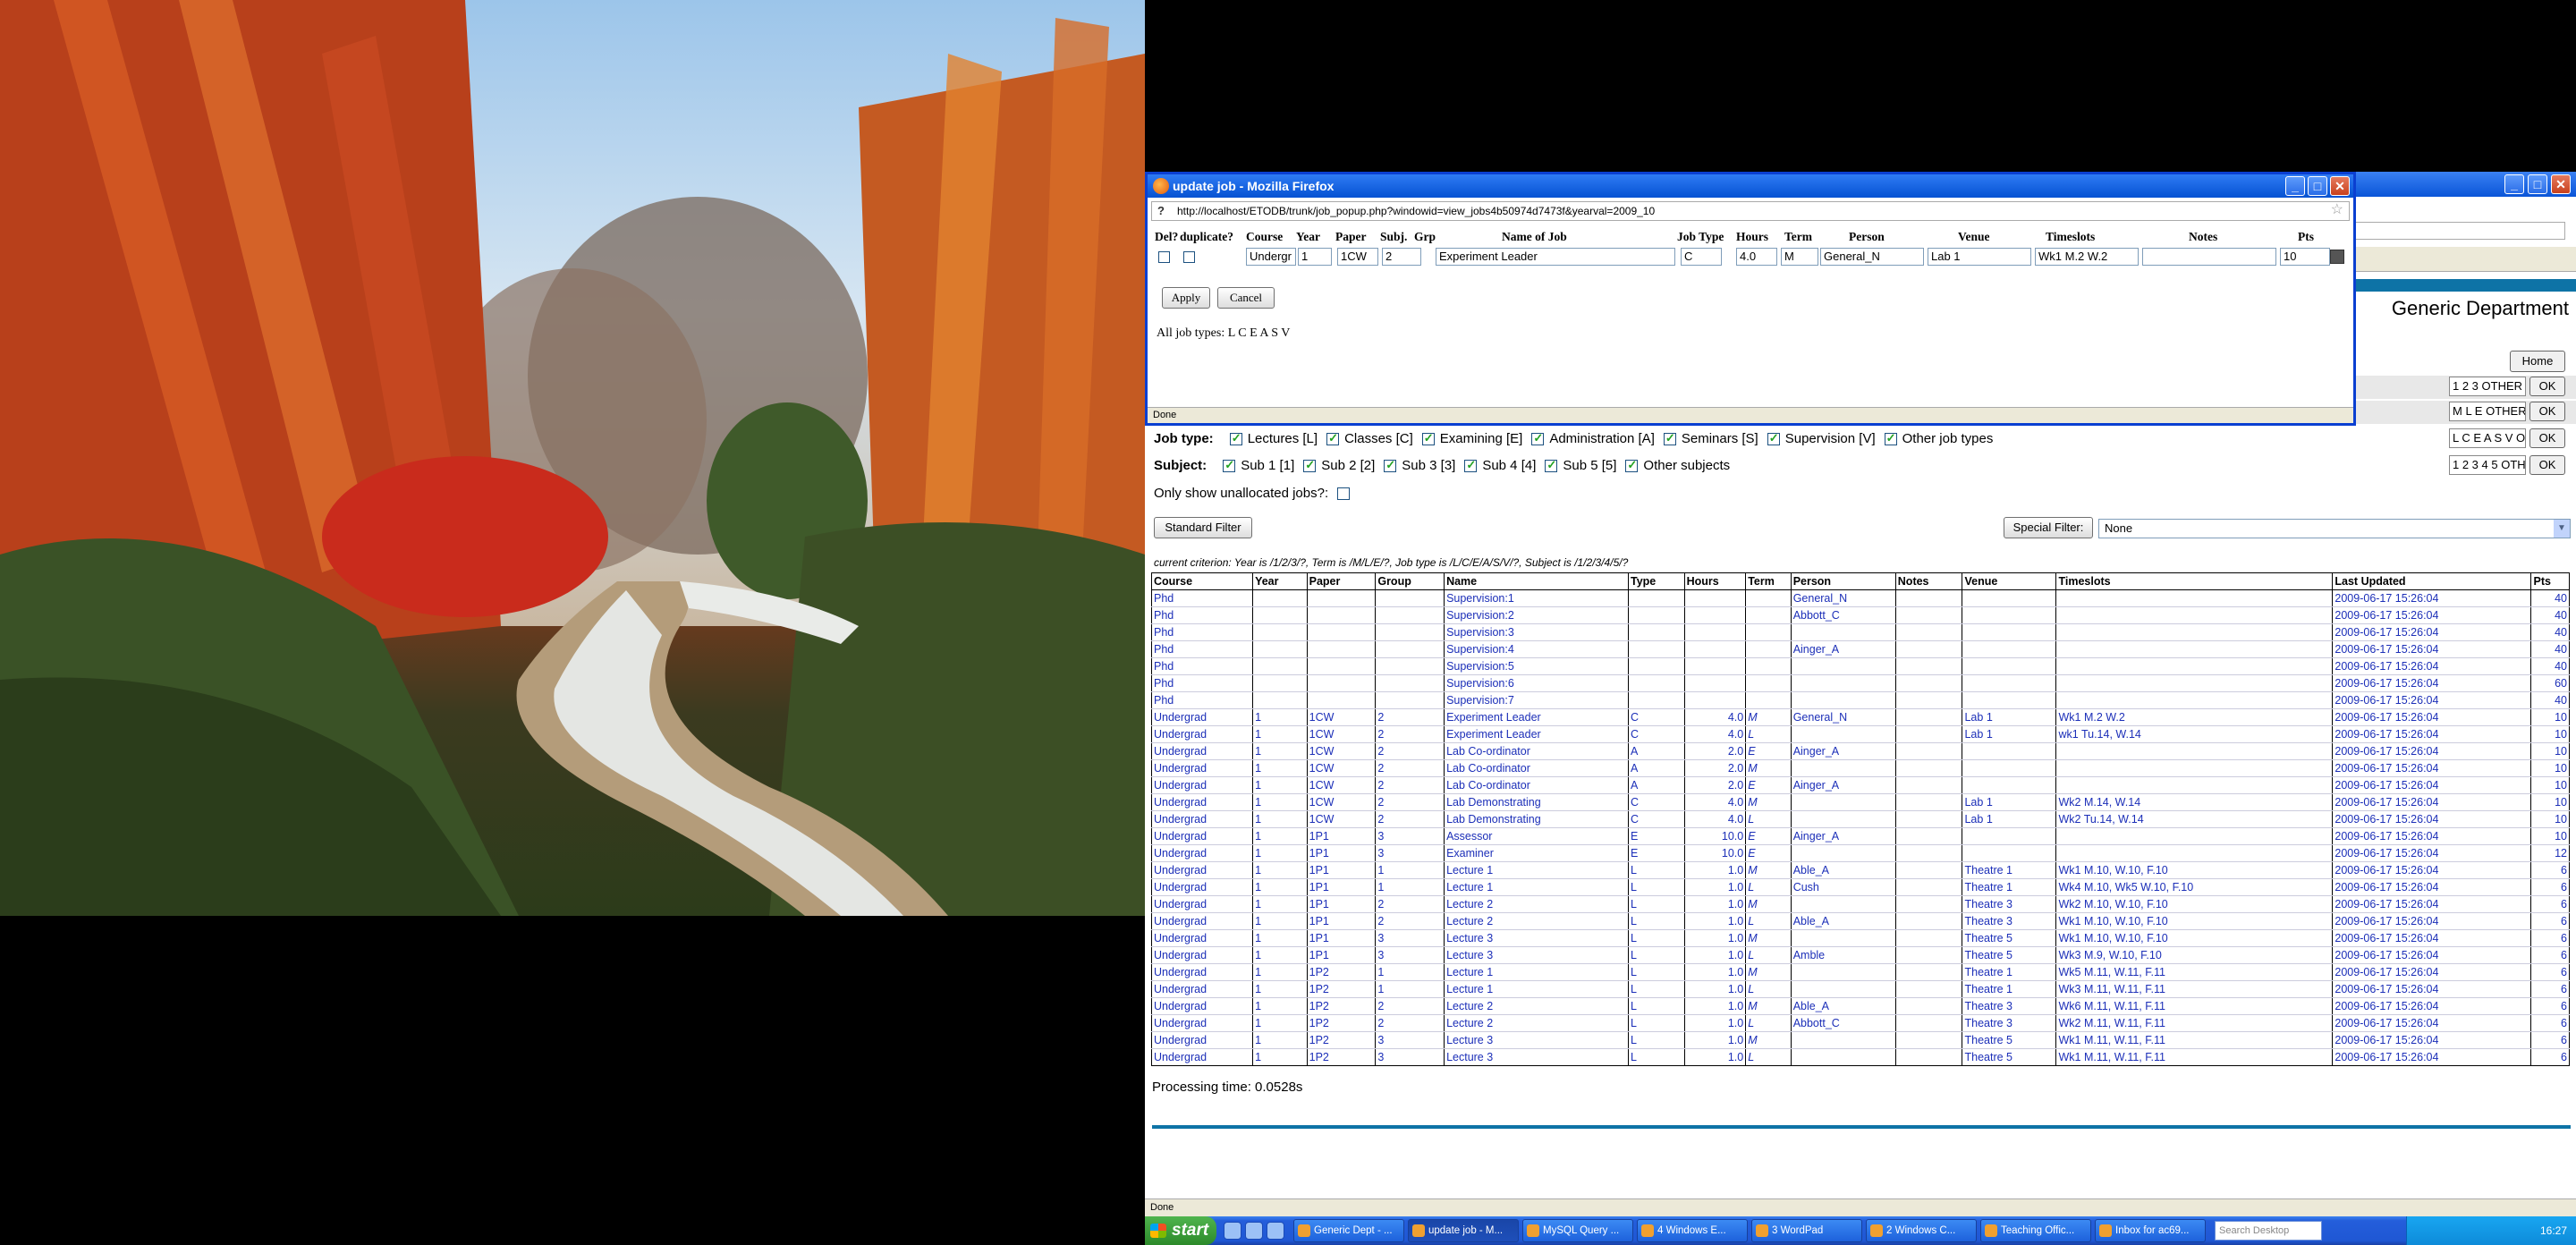 Image resolution: width=2576 pixels, height=1245 pixels. I want to click on term-filter-ok-button: OK, so click(2547, 412).